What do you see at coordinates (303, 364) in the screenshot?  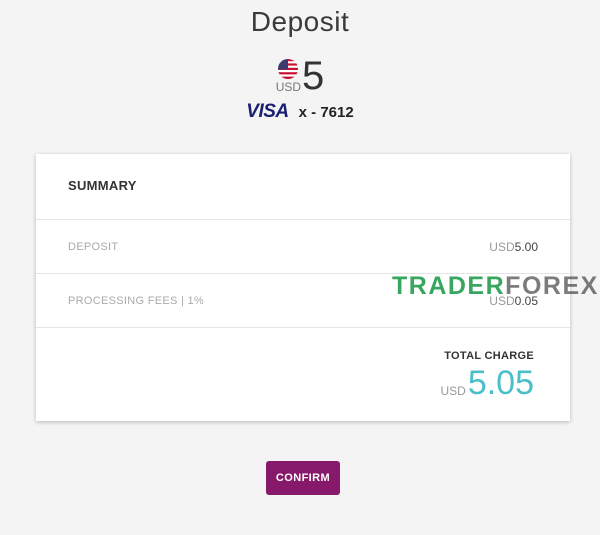 I see `total-charge: TOTAL CHARGE USD 5.05` at bounding box center [303, 364].